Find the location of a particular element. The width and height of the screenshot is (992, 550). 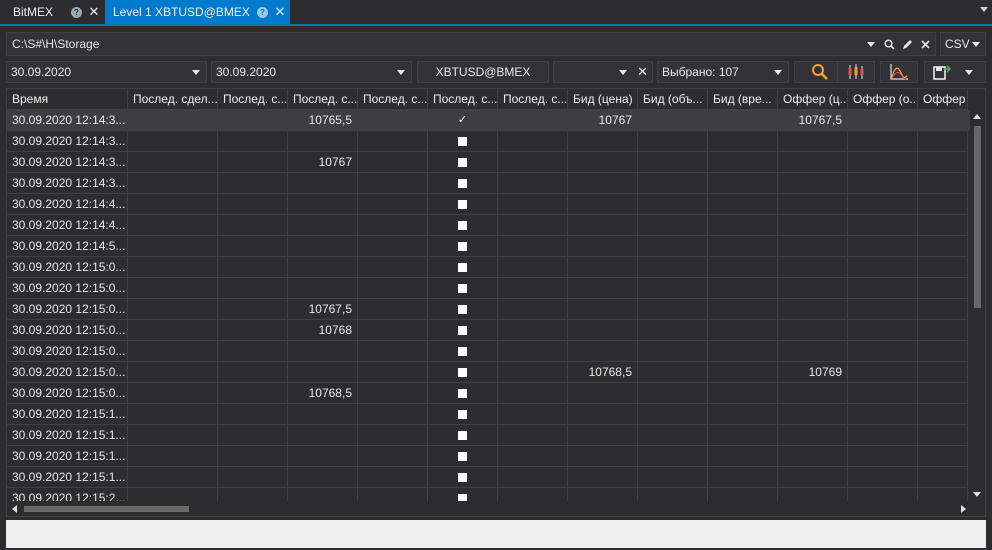

chart-icon is located at coordinates (899, 72).